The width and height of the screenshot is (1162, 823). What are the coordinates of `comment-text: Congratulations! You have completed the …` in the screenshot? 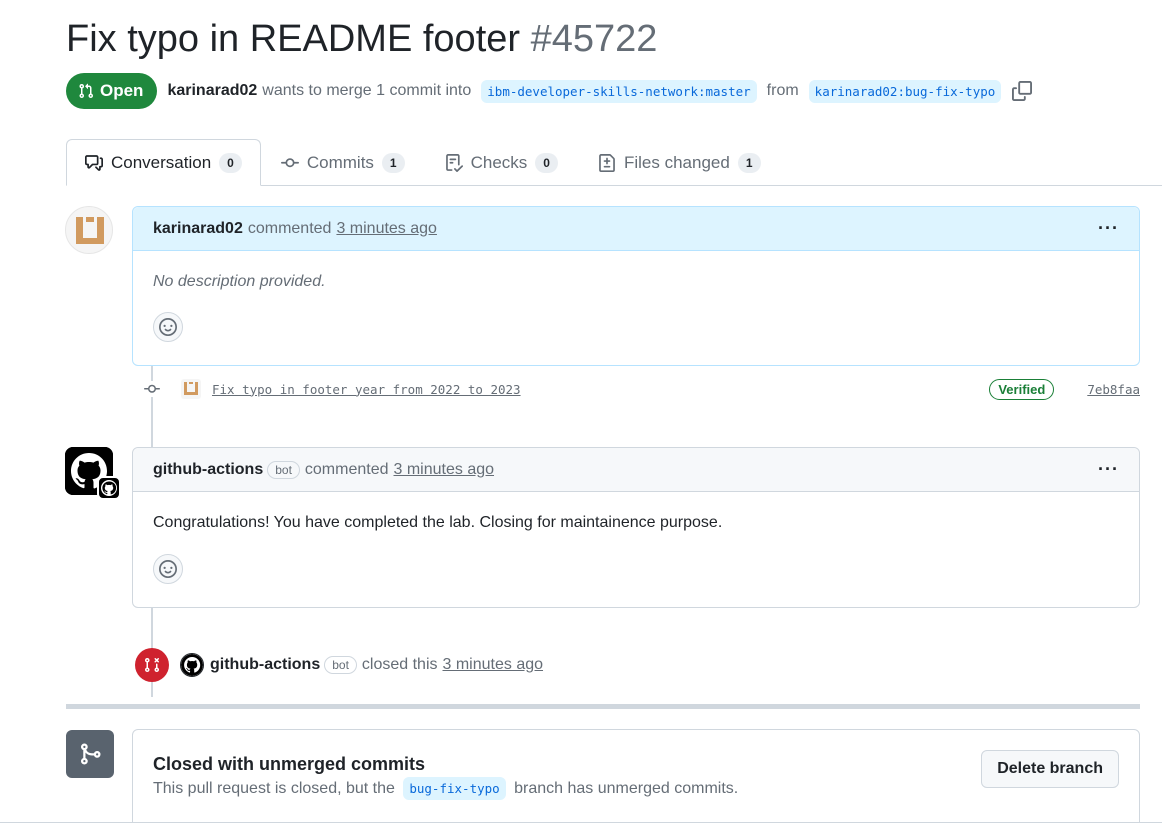 It's located at (438, 522).